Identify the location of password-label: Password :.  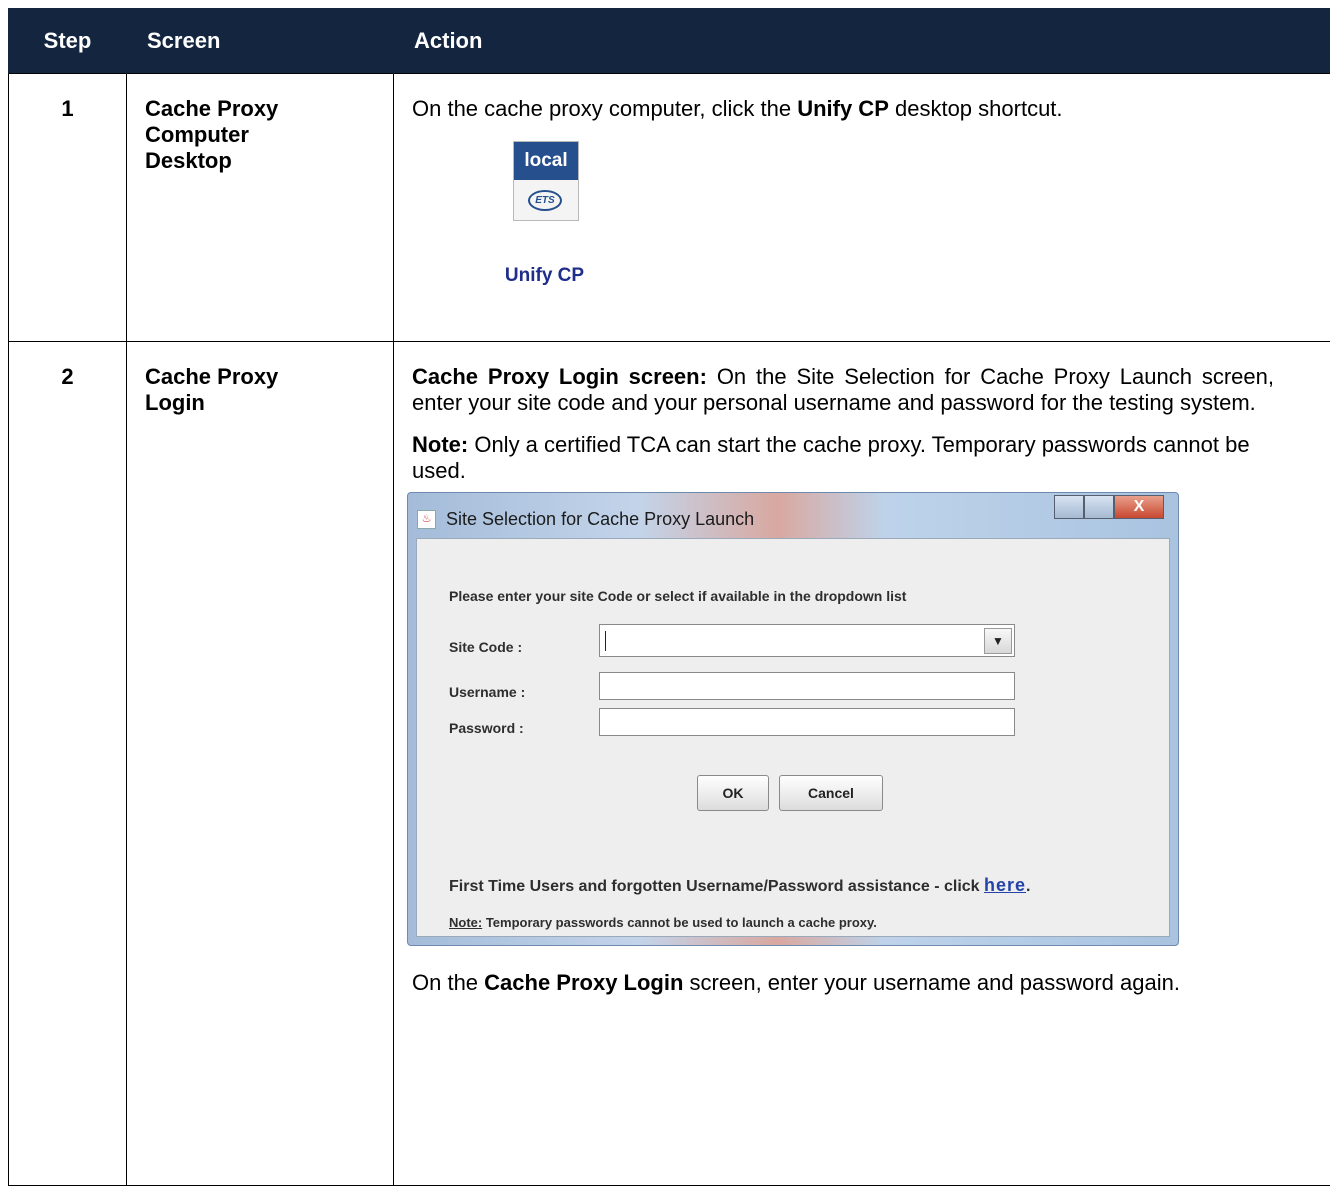
(486, 728).